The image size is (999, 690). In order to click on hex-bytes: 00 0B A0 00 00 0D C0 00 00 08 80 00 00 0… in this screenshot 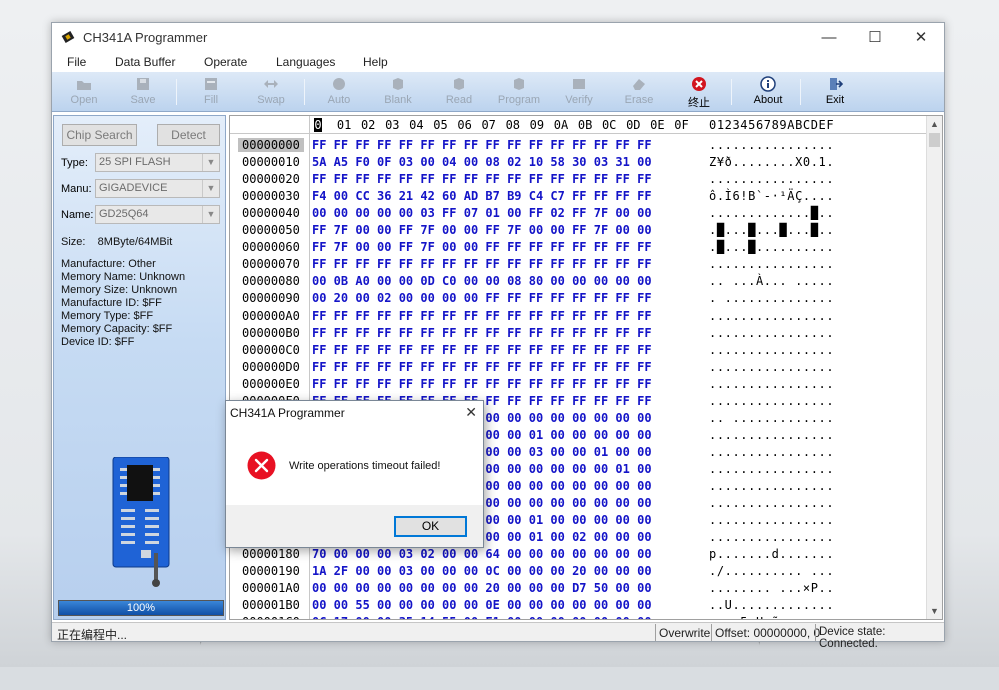, I will do `click(482, 281)`.